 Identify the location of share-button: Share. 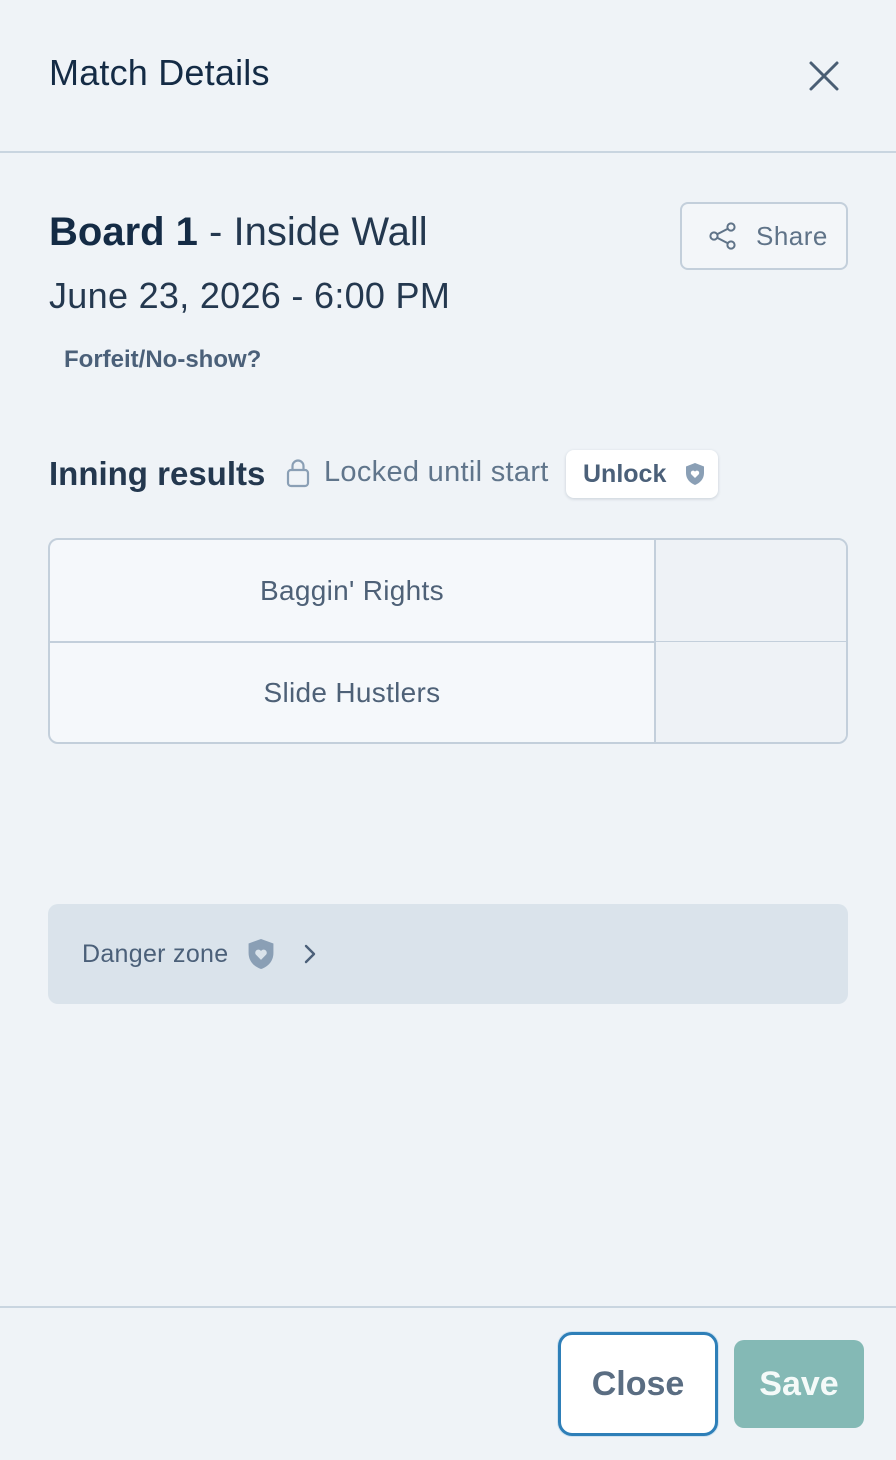
(764, 236).